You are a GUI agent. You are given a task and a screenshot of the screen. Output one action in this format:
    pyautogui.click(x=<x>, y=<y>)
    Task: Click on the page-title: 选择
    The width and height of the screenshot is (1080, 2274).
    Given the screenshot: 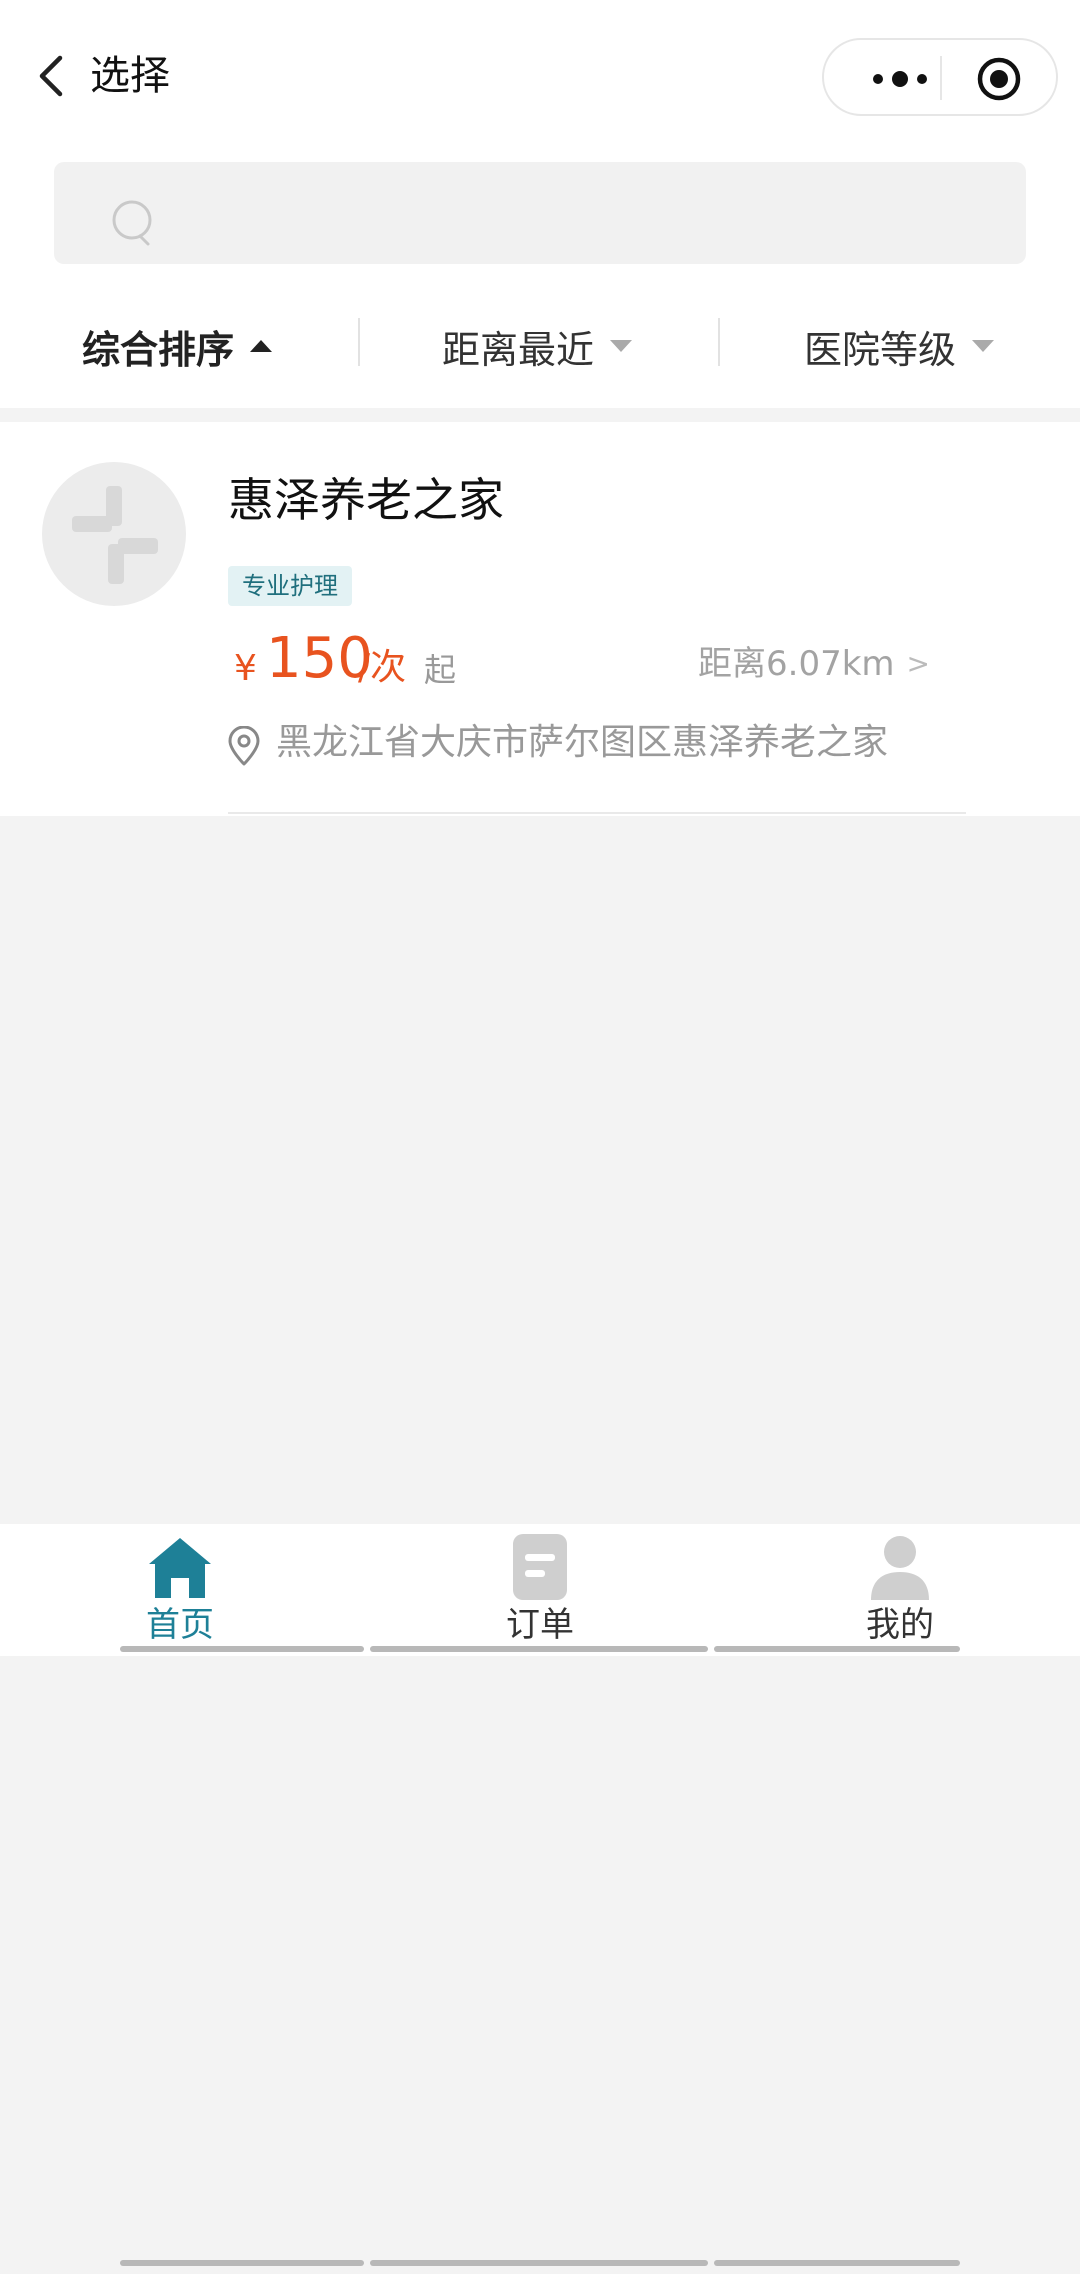 What is the action you would take?
    pyautogui.click(x=130, y=76)
    